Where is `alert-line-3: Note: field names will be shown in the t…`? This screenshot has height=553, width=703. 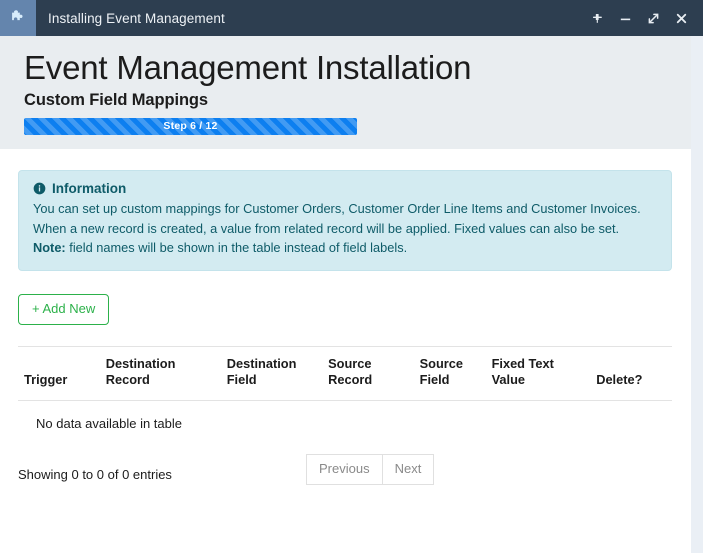 alert-line-3: Note: field names will be shown in the t… is located at coordinates (345, 248).